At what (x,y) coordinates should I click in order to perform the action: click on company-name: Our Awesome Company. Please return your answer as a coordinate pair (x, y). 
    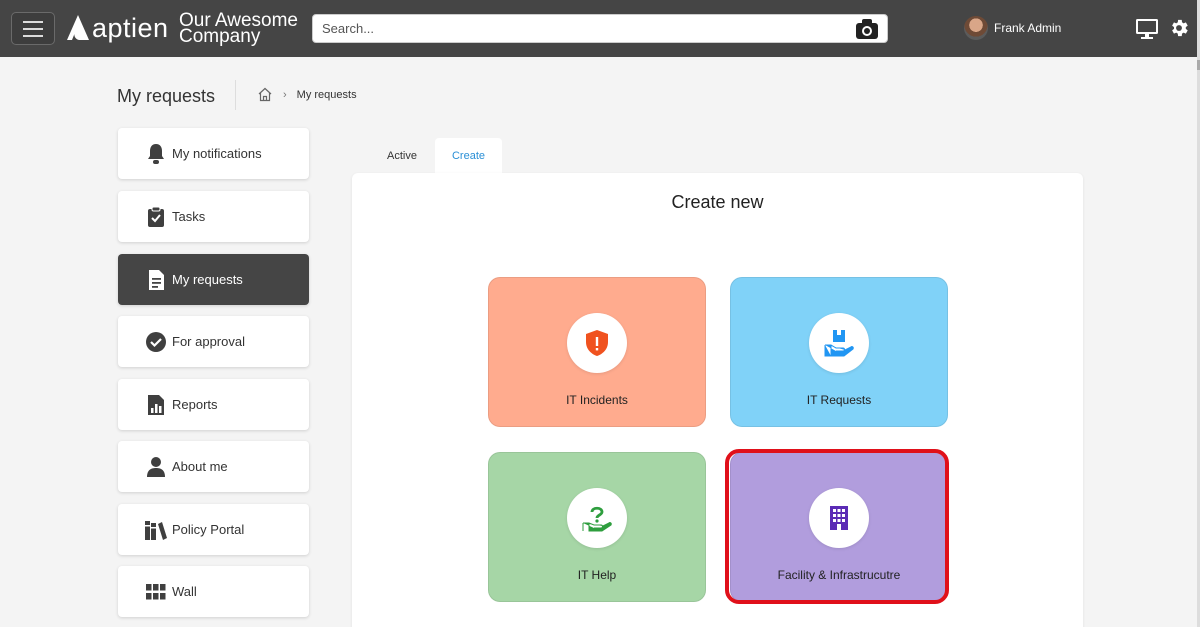
    Looking at the image, I should click on (238, 29).